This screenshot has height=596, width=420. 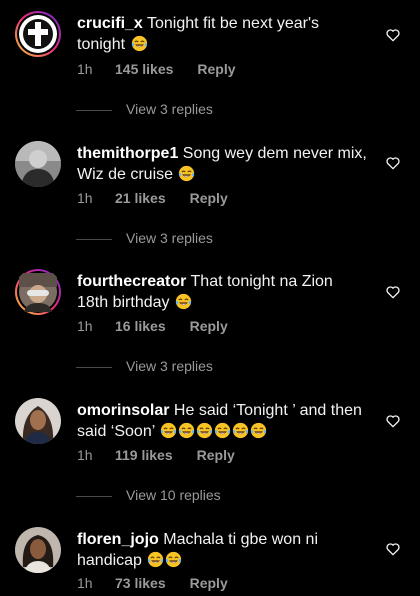 I want to click on view-replies-label: View 10 replies, so click(x=173, y=495).